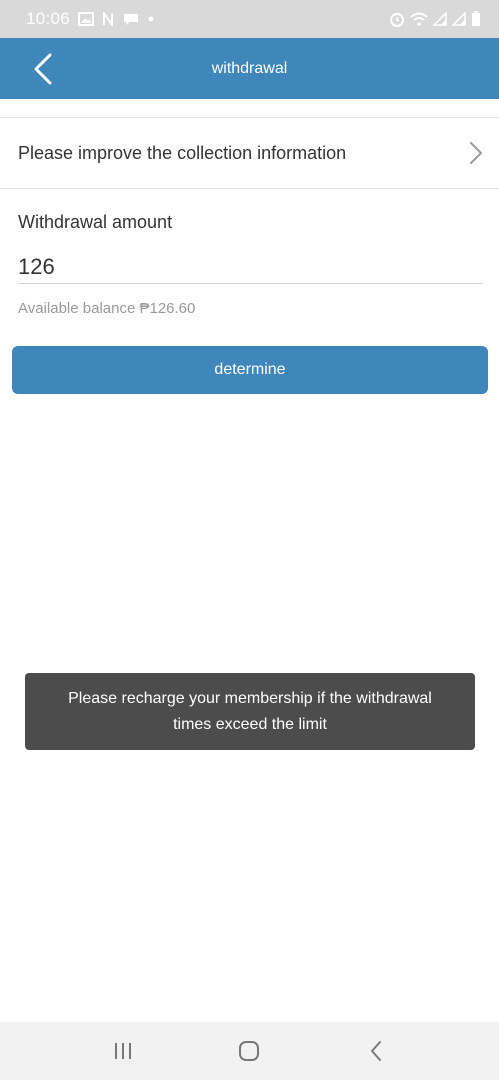 The width and height of the screenshot is (499, 1080). What do you see at coordinates (249, 19) in the screenshot?
I see `status-bar: 10:06` at bounding box center [249, 19].